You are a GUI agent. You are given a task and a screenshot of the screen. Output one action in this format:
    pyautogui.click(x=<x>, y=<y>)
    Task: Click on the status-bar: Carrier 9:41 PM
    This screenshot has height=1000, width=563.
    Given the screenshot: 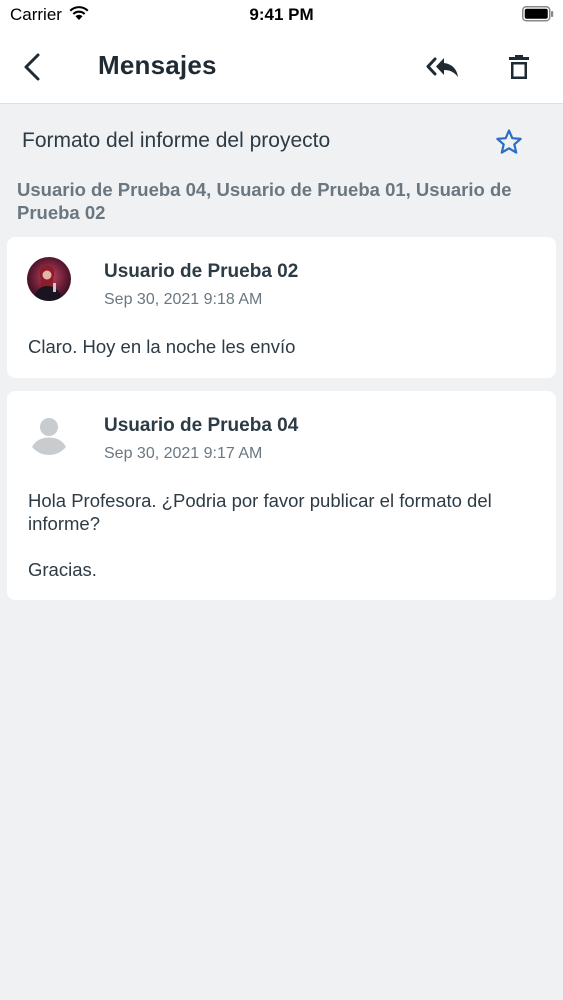 What is the action you would take?
    pyautogui.click(x=281, y=17)
    